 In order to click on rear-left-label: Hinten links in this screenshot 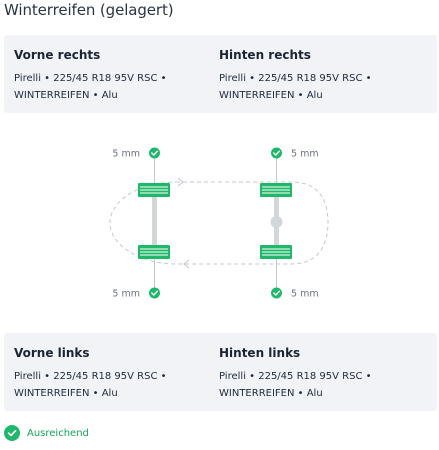, I will do `click(260, 353)`.